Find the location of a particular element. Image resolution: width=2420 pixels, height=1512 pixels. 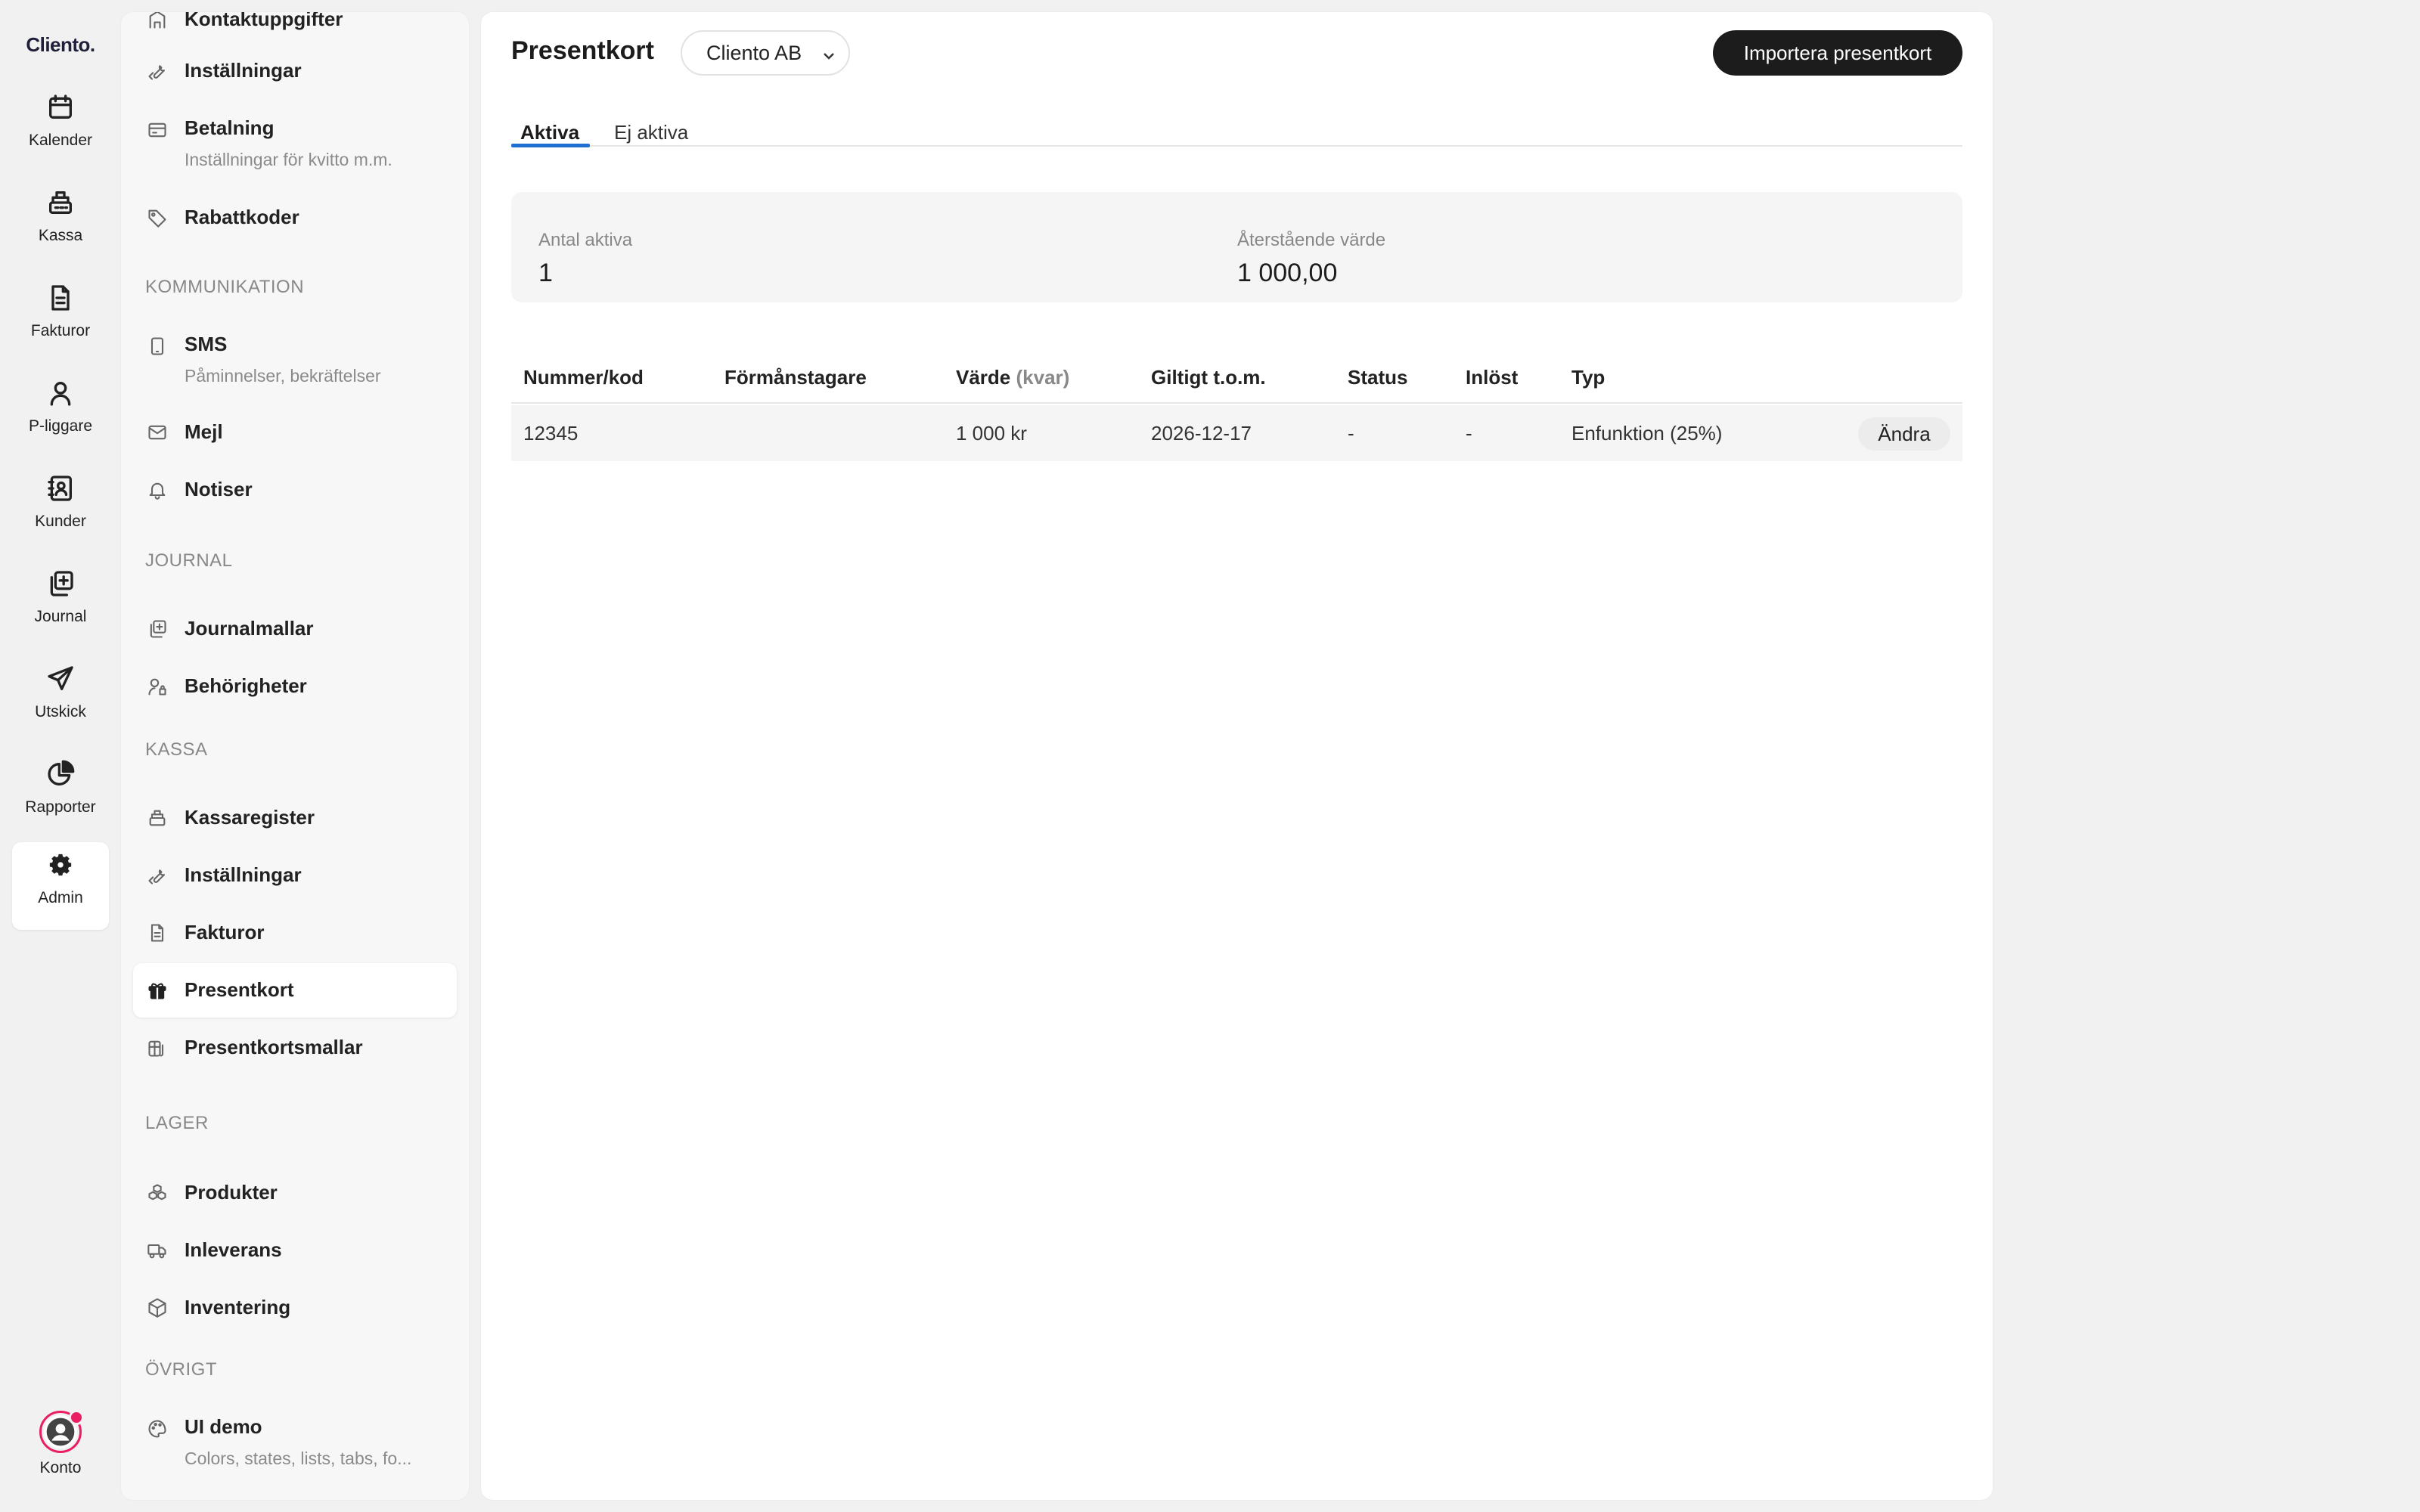

cell-type: Enfunktion (25%) is located at coordinates (1647, 433).